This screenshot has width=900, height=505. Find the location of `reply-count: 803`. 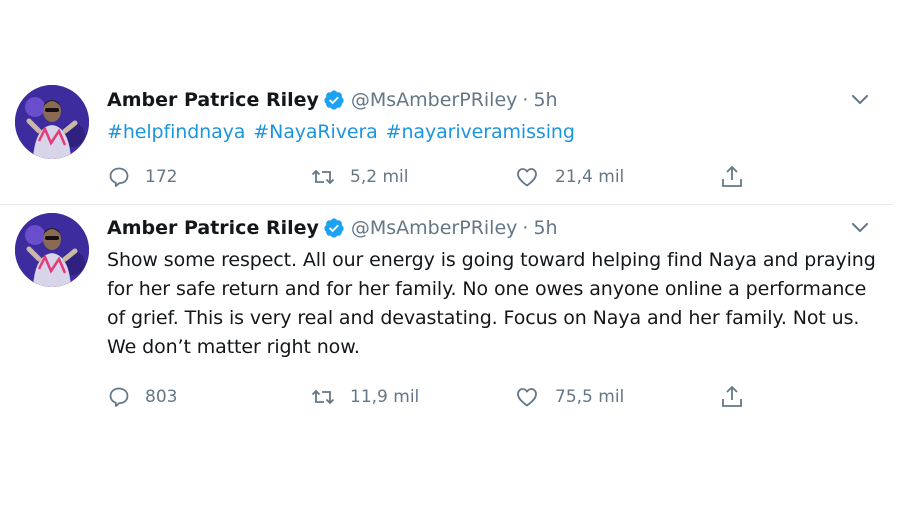

reply-count: 803 is located at coordinates (161, 397).